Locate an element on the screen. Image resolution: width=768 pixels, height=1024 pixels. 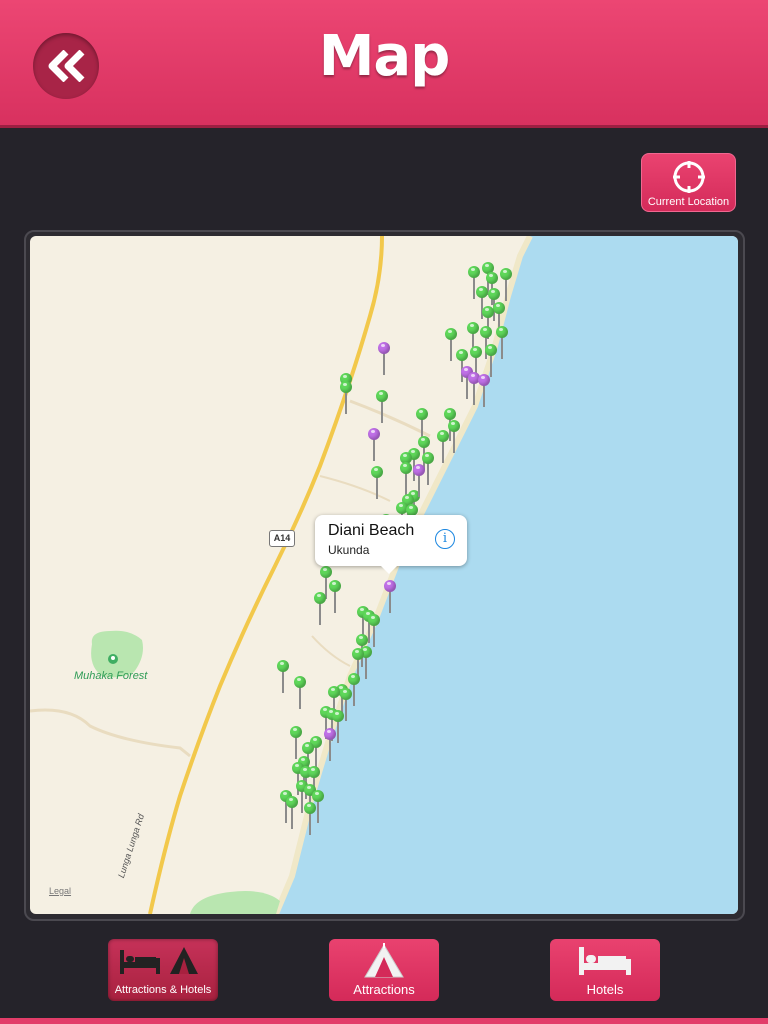
bottom-accent-bar is located at coordinates (384, 1021).